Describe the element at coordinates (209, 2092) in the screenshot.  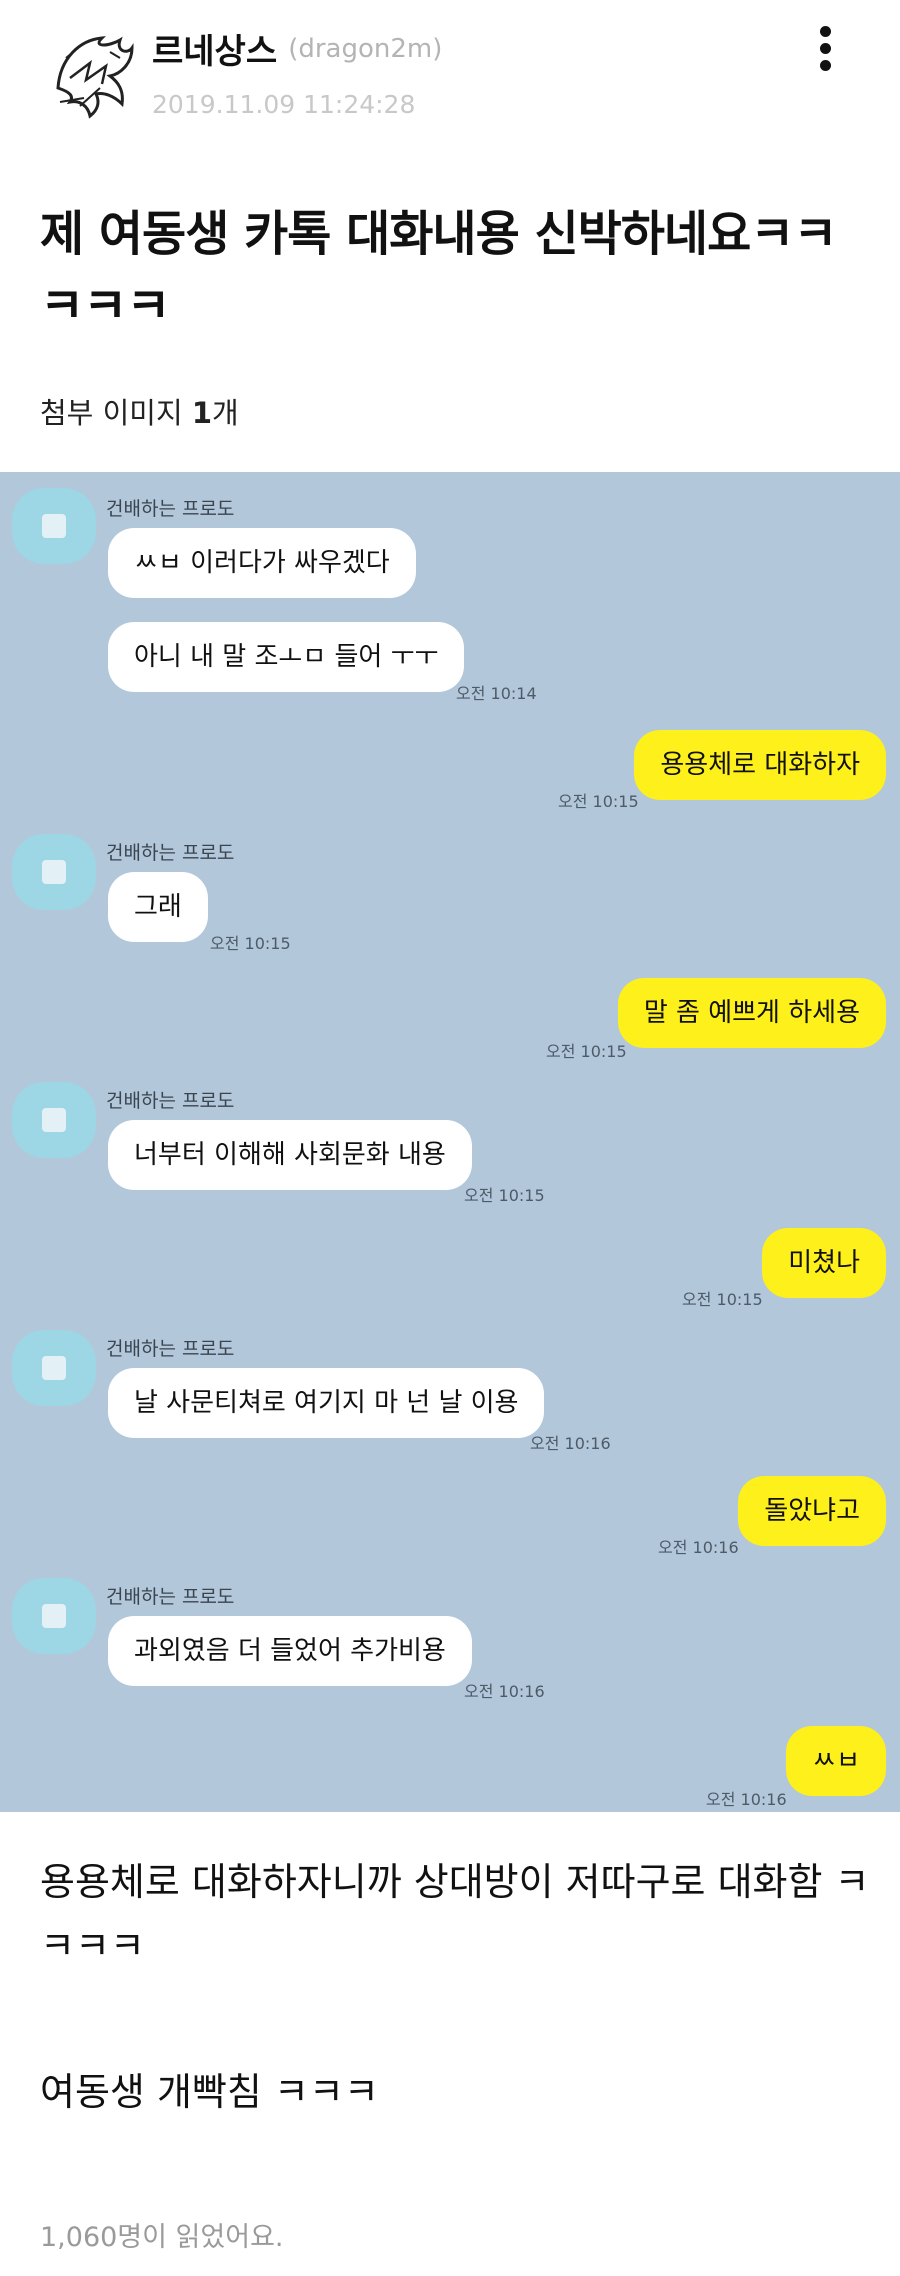
I see `post-paragraph: 여동생 개빡침 ㅋㅋㅋ` at that location.